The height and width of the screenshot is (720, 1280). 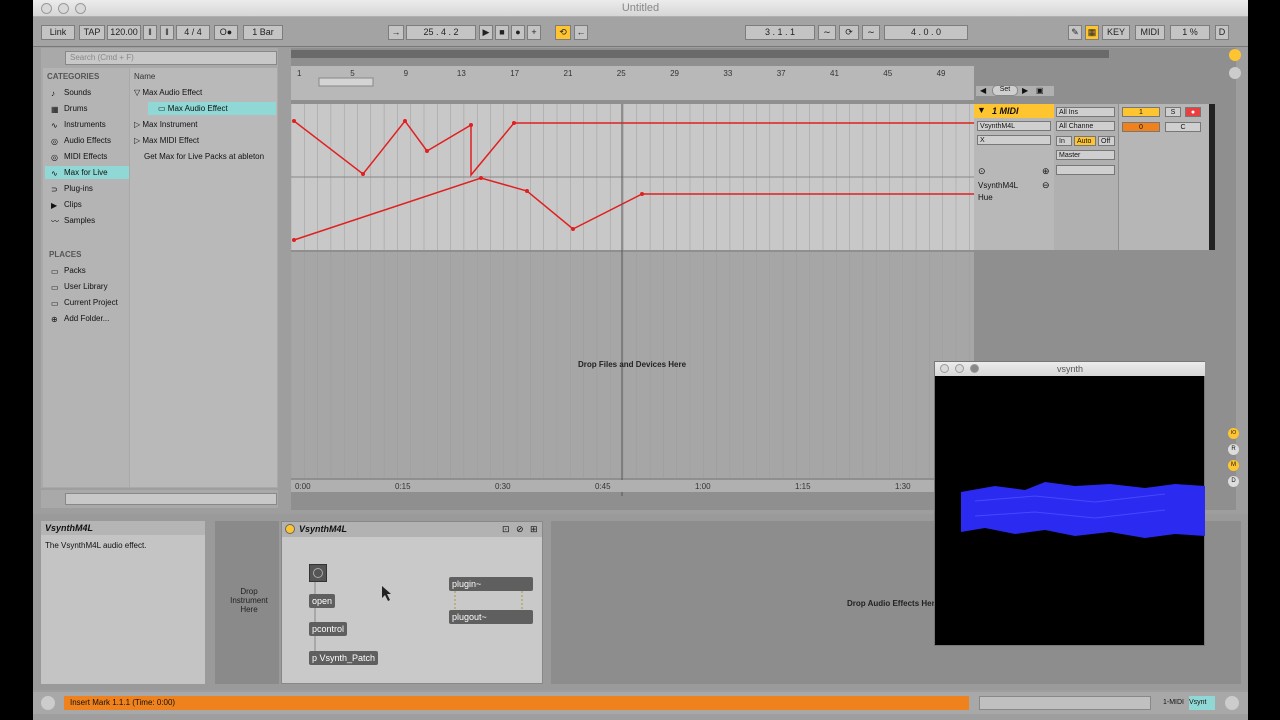 What do you see at coordinates (1064, 141) in the screenshot?
I see `monitor-in-button: In` at bounding box center [1064, 141].